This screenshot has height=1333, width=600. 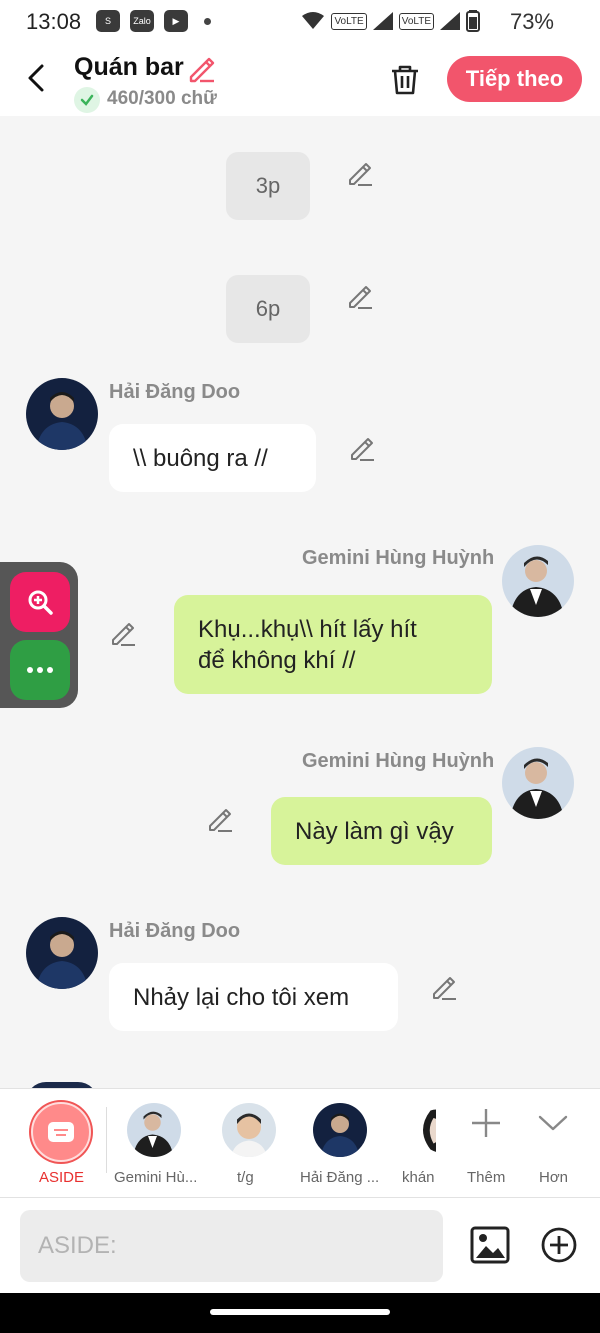 I want to click on aside-button, so click(x=61, y=1132).